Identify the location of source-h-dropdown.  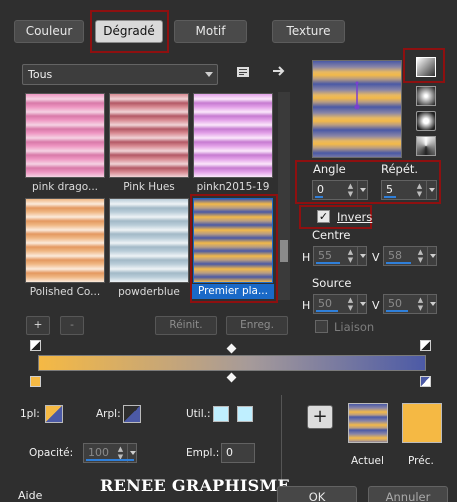
(362, 304).